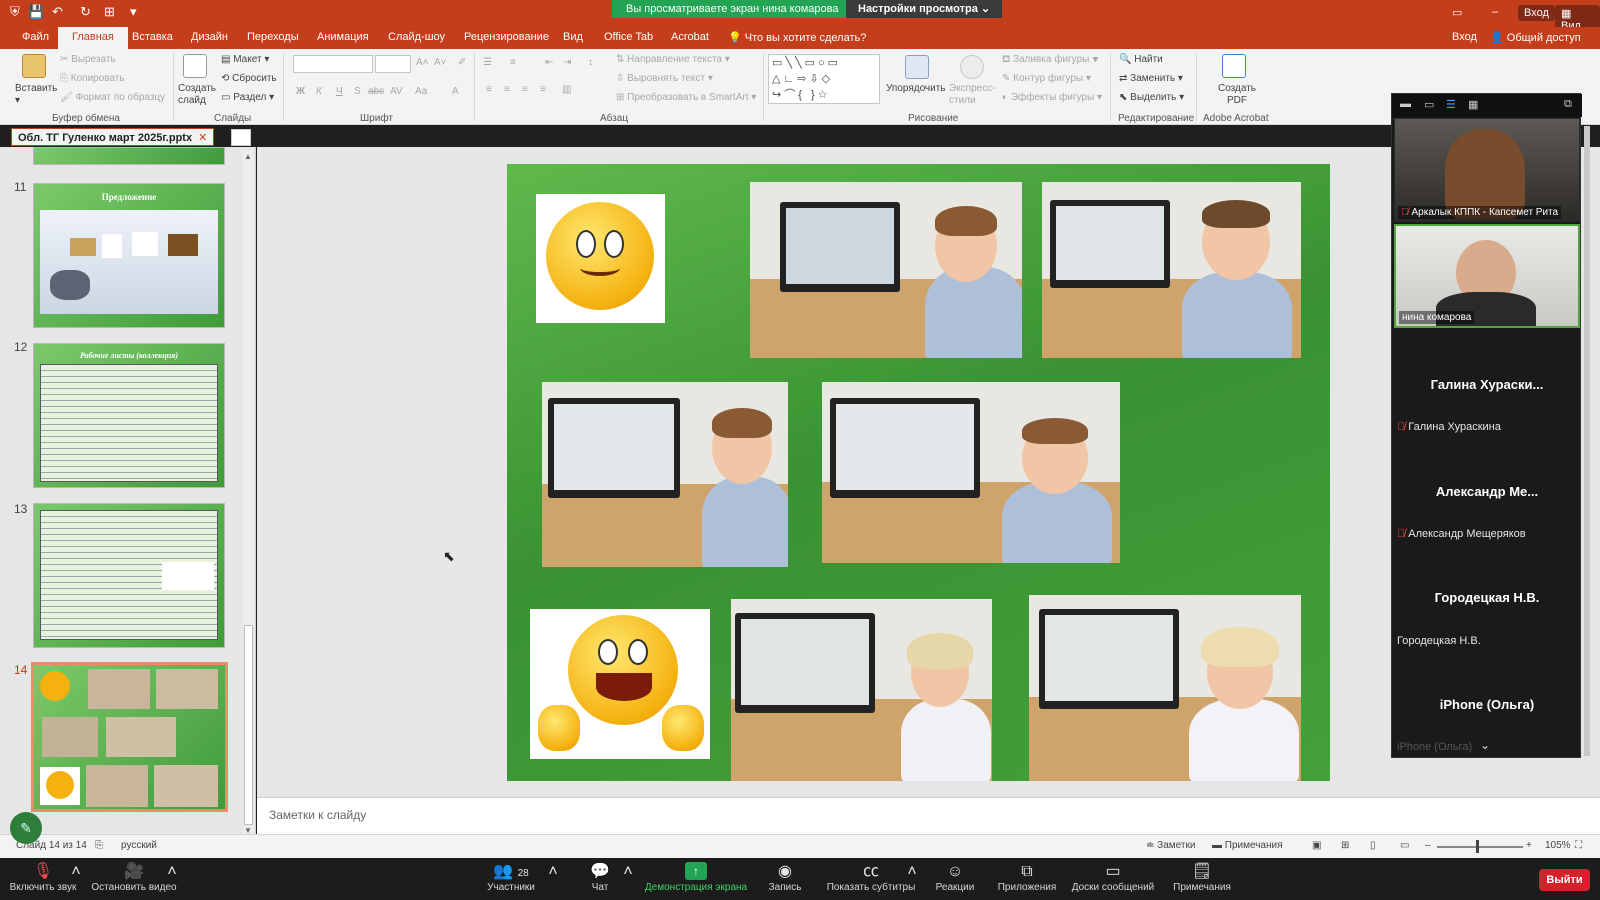 The width and height of the screenshot is (1600, 900). What do you see at coordinates (396, 91) in the screenshot?
I see `char-spacing-icon: AV` at bounding box center [396, 91].